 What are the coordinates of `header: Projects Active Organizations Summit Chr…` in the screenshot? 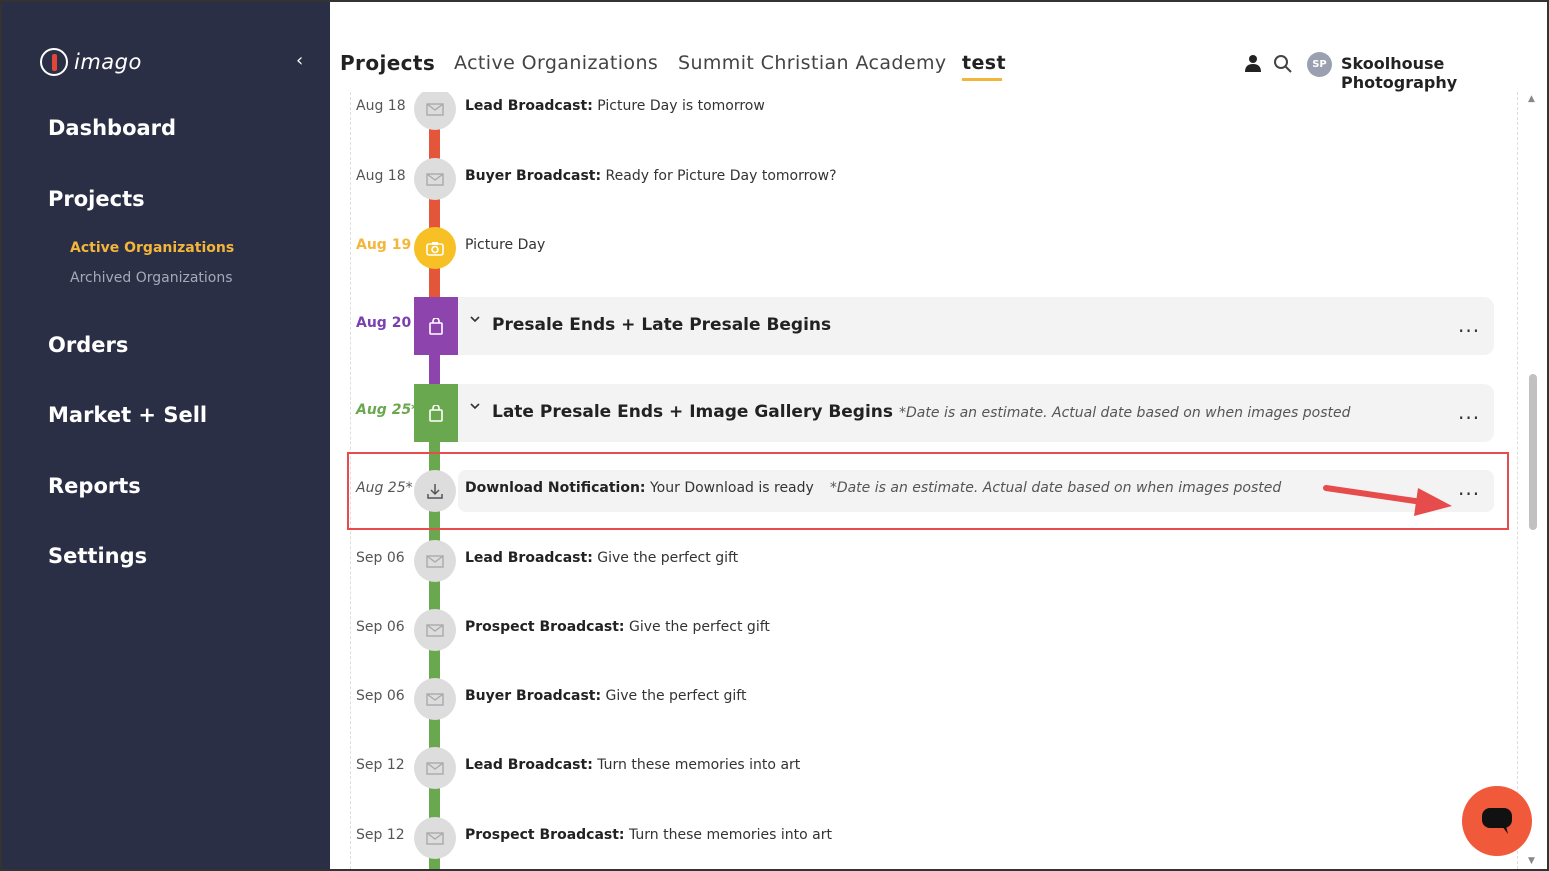 It's located at (938, 47).